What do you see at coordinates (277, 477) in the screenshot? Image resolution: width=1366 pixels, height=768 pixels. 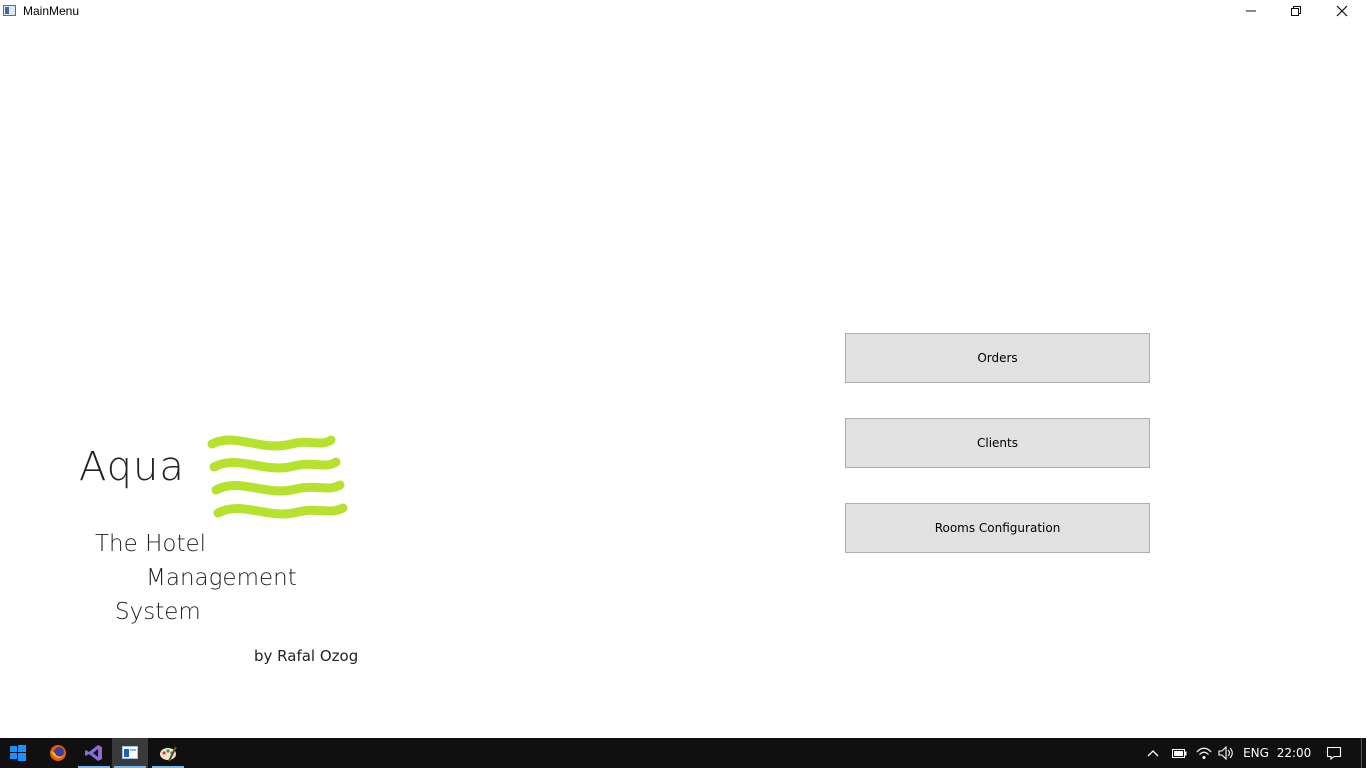 I see `waves-icon` at bounding box center [277, 477].